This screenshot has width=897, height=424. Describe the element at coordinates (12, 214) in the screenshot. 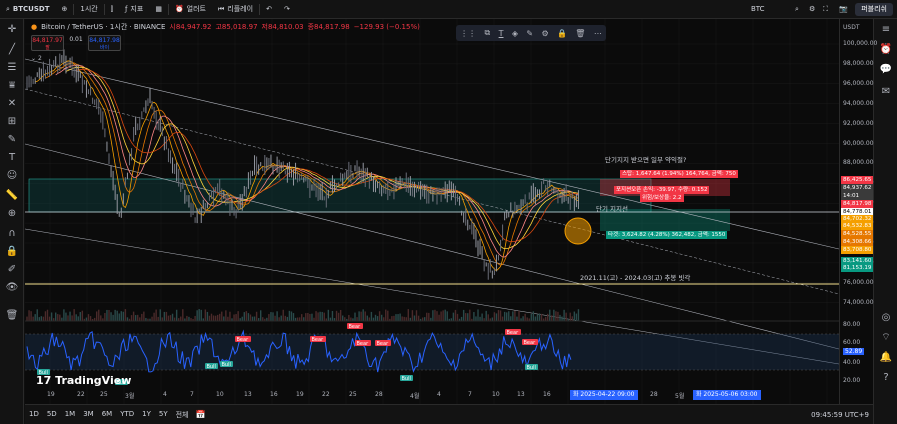

I see `zoom-in-icon: ⊕` at that location.